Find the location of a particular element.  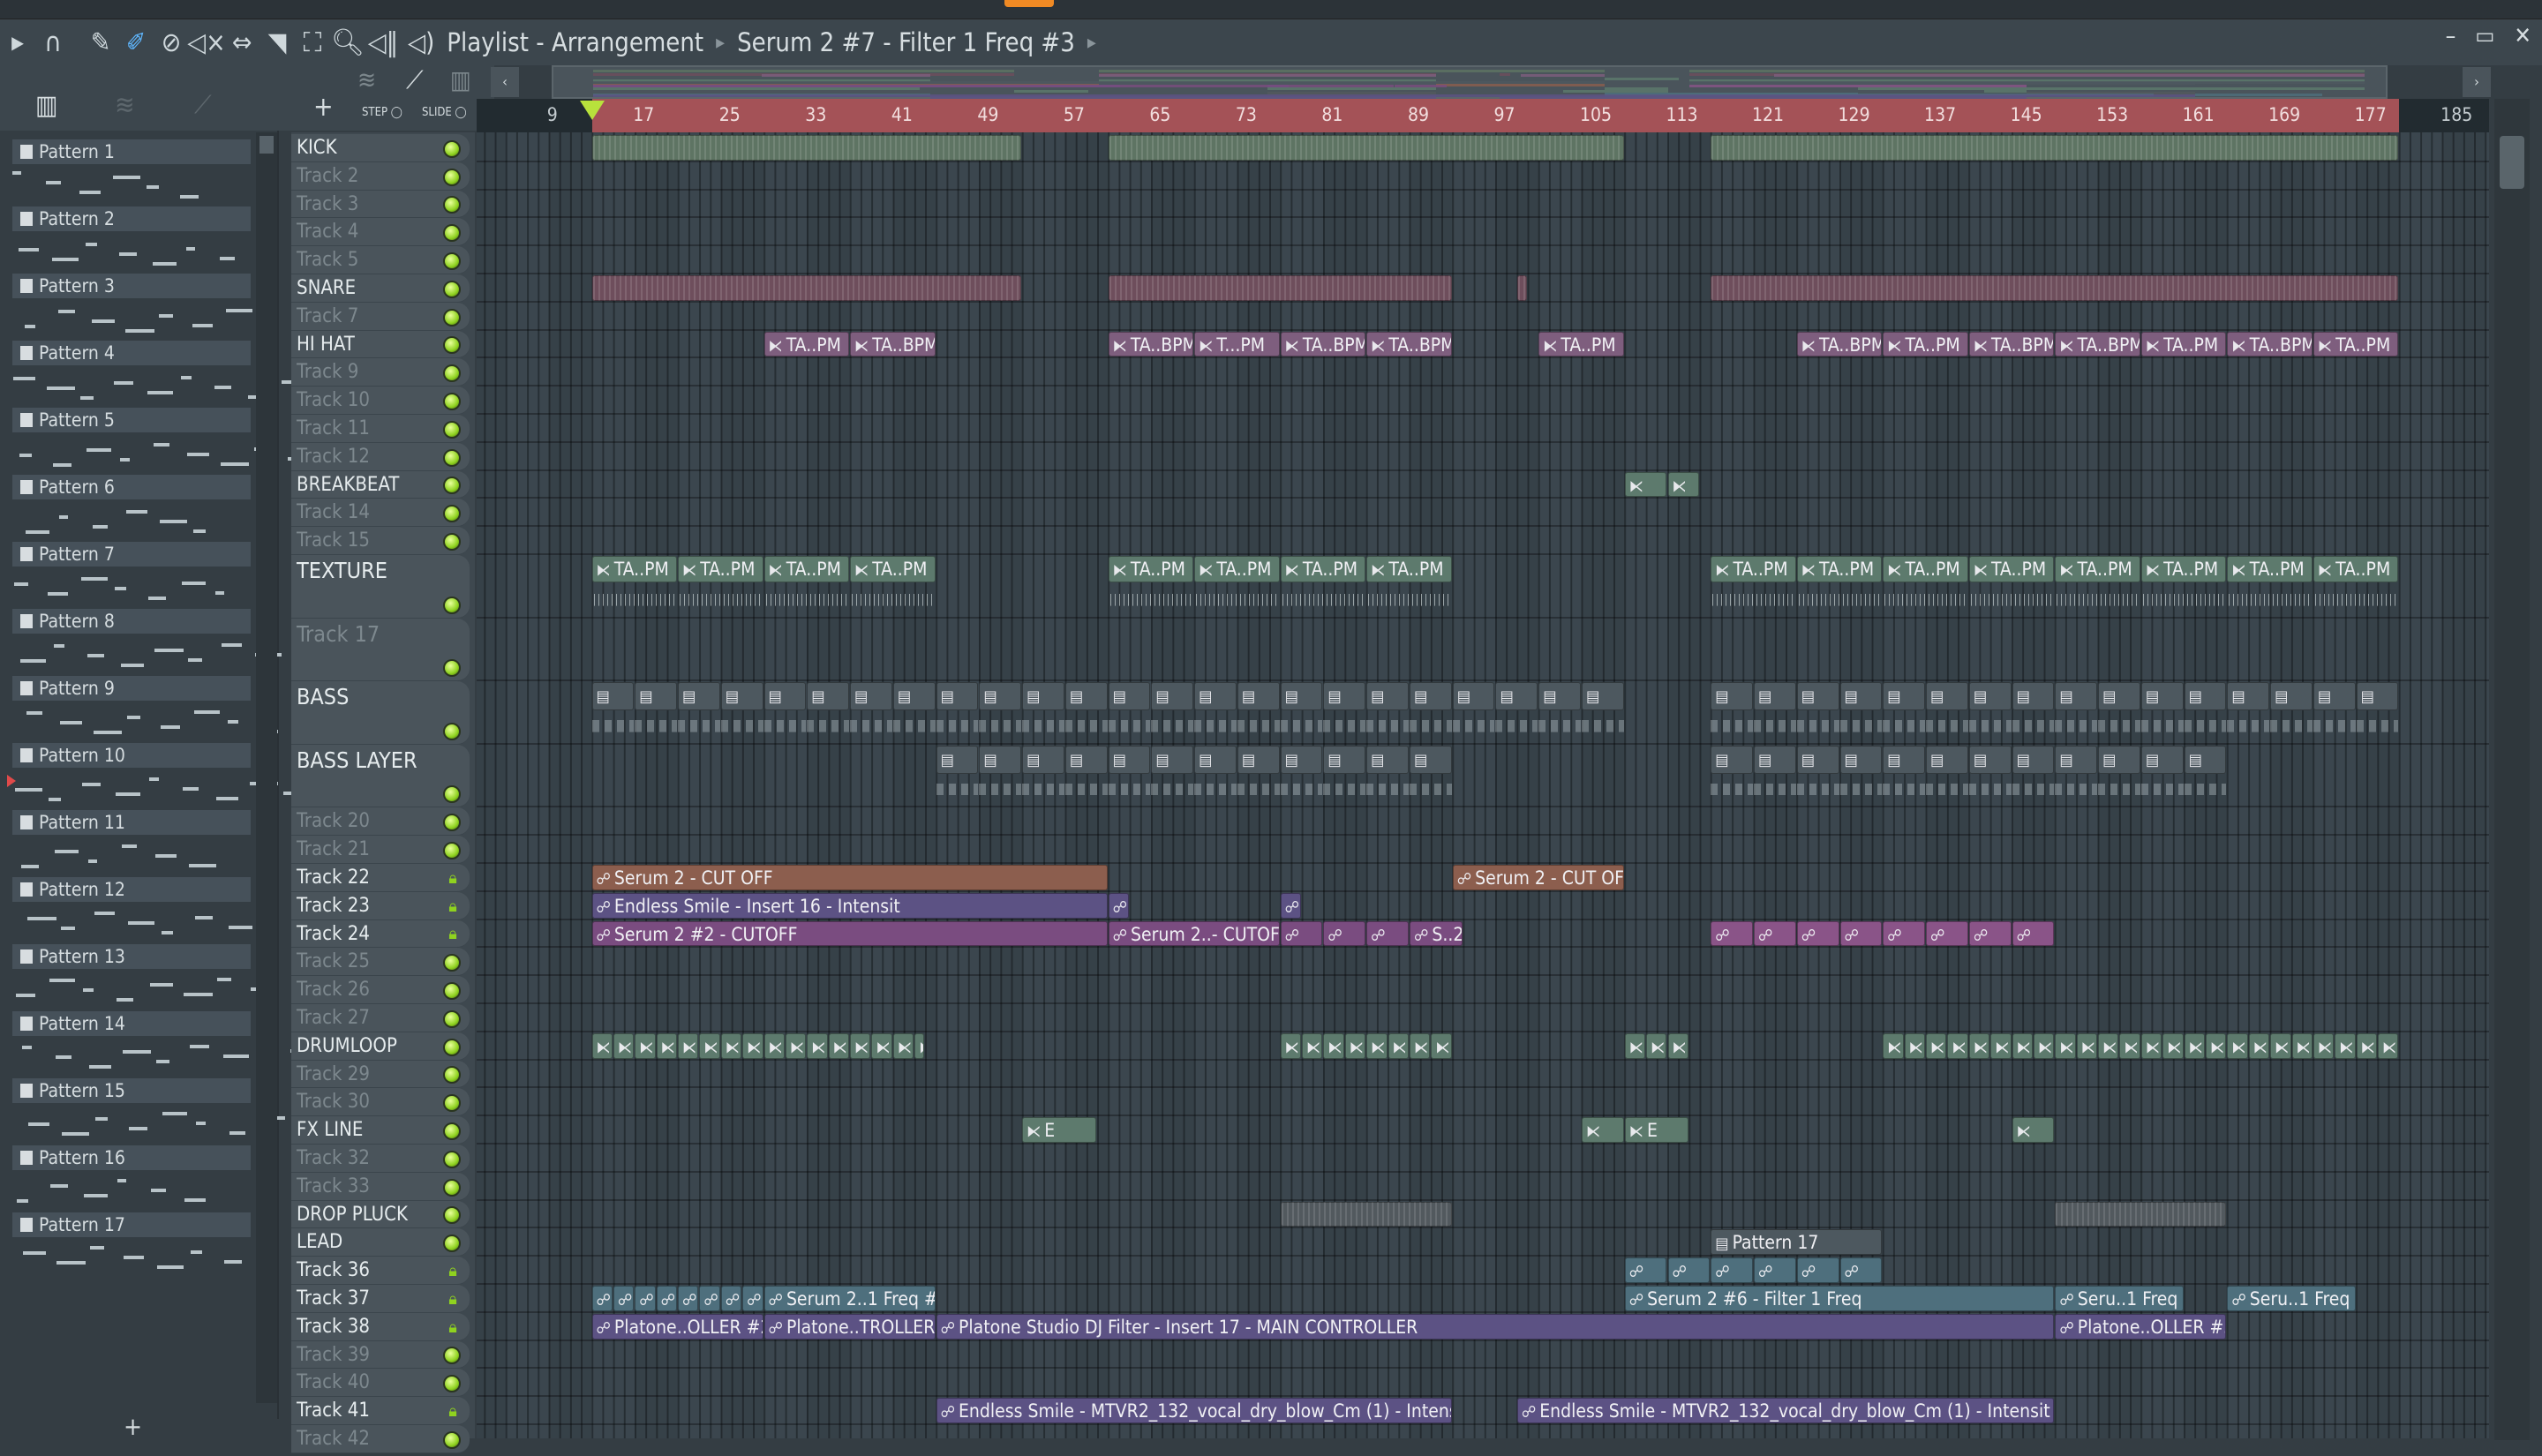

track-header: KICK is located at coordinates (380, 148).